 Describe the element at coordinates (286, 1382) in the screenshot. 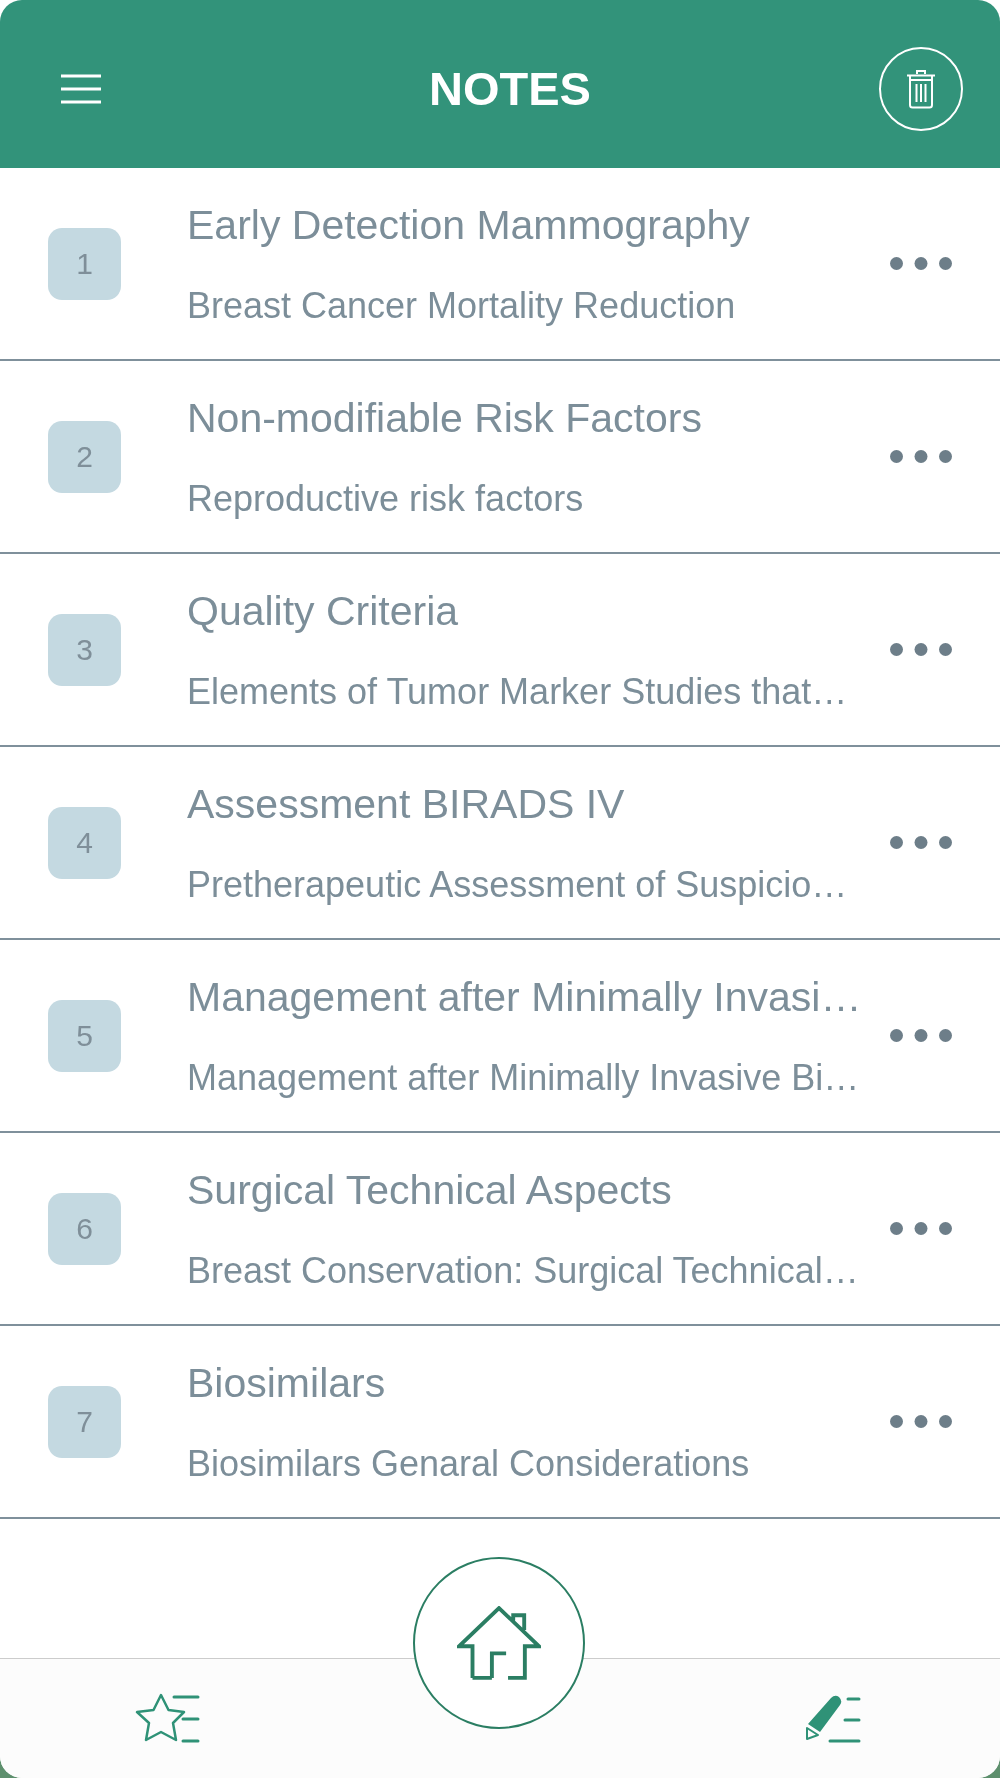

I see `note-title: Biosimilars` at that location.